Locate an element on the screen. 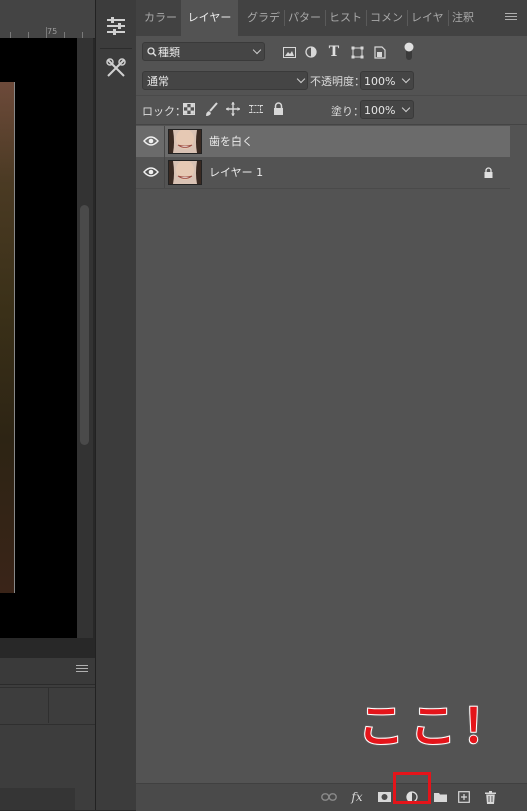 This screenshot has height=811, width=527. filter-toggle-switch is located at coordinates (409, 51).